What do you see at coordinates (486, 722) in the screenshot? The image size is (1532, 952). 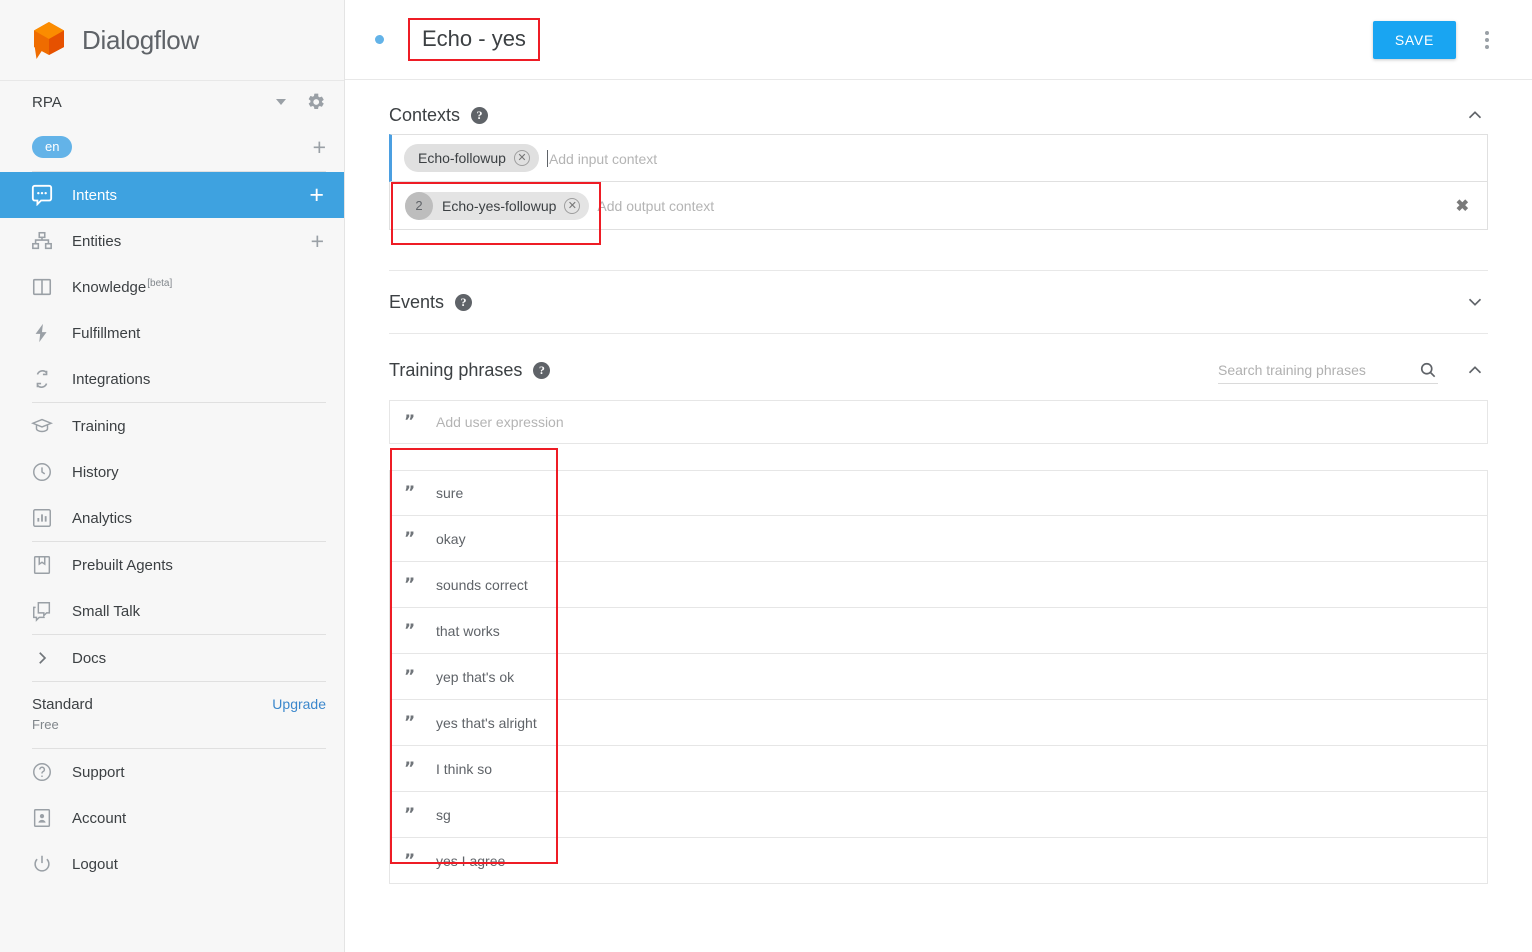 I see `training-phrase-text: yes that's alright` at bounding box center [486, 722].